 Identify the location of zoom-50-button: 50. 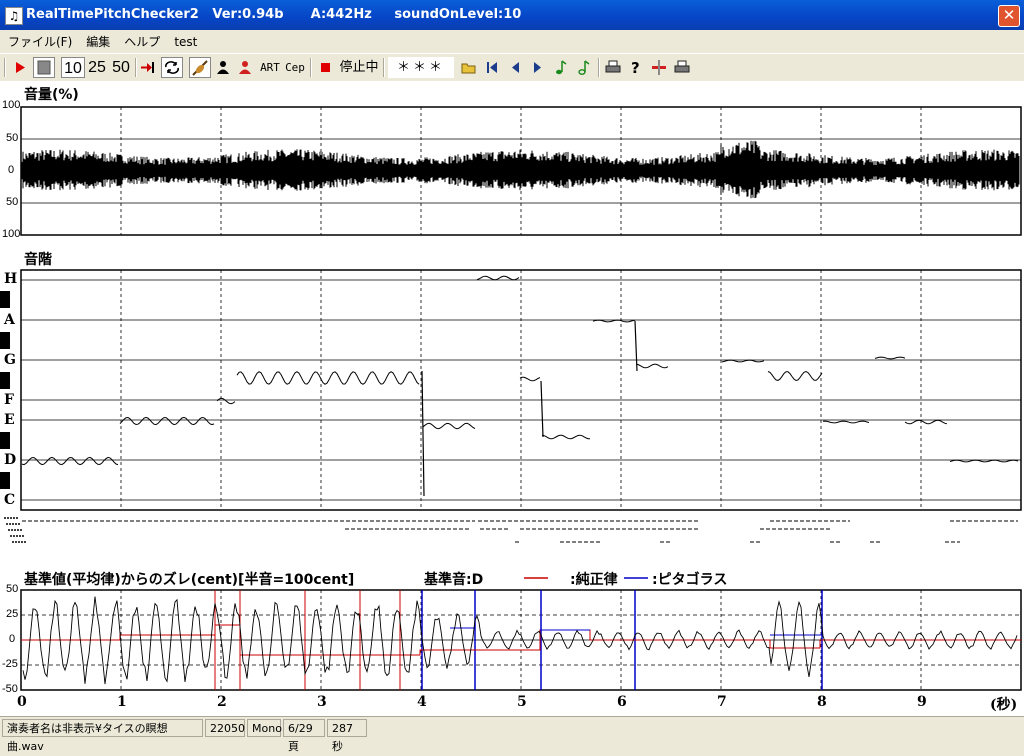
(121, 67).